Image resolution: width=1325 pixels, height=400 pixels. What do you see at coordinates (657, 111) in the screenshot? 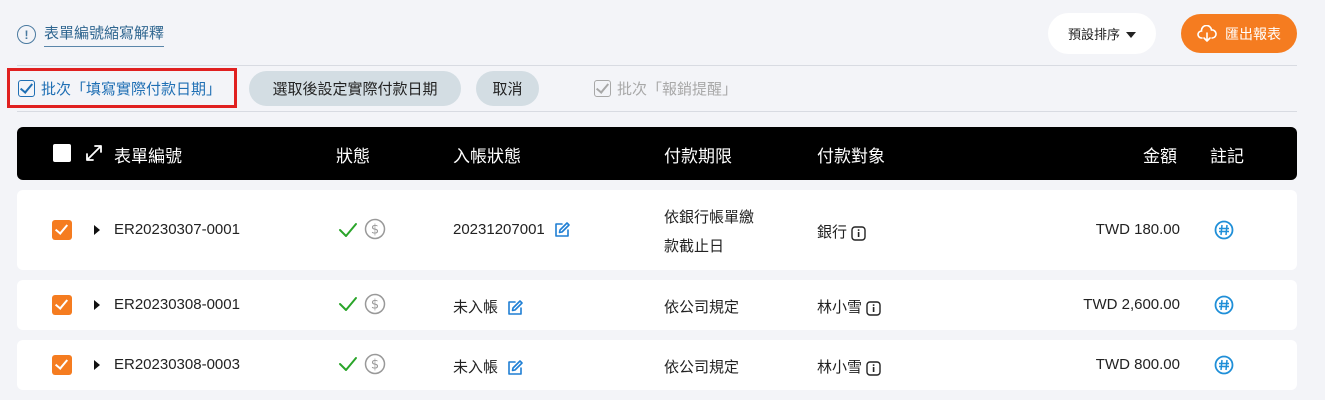
I see `divider` at bounding box center [657, 111].